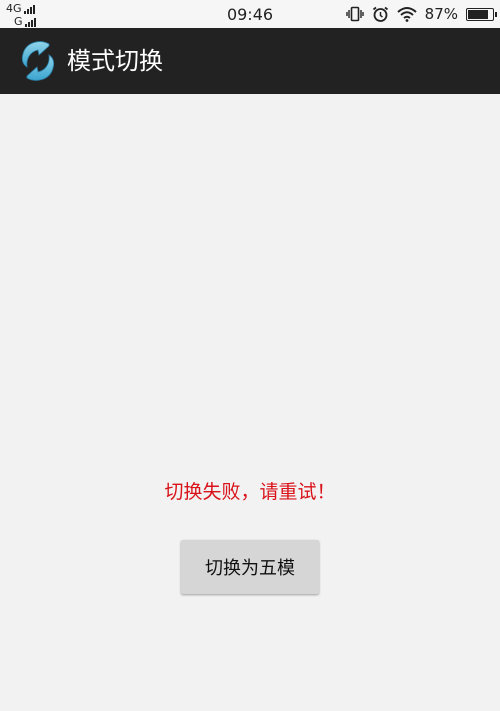  I want to click on battery-percent: 87%, so click(441, 14).